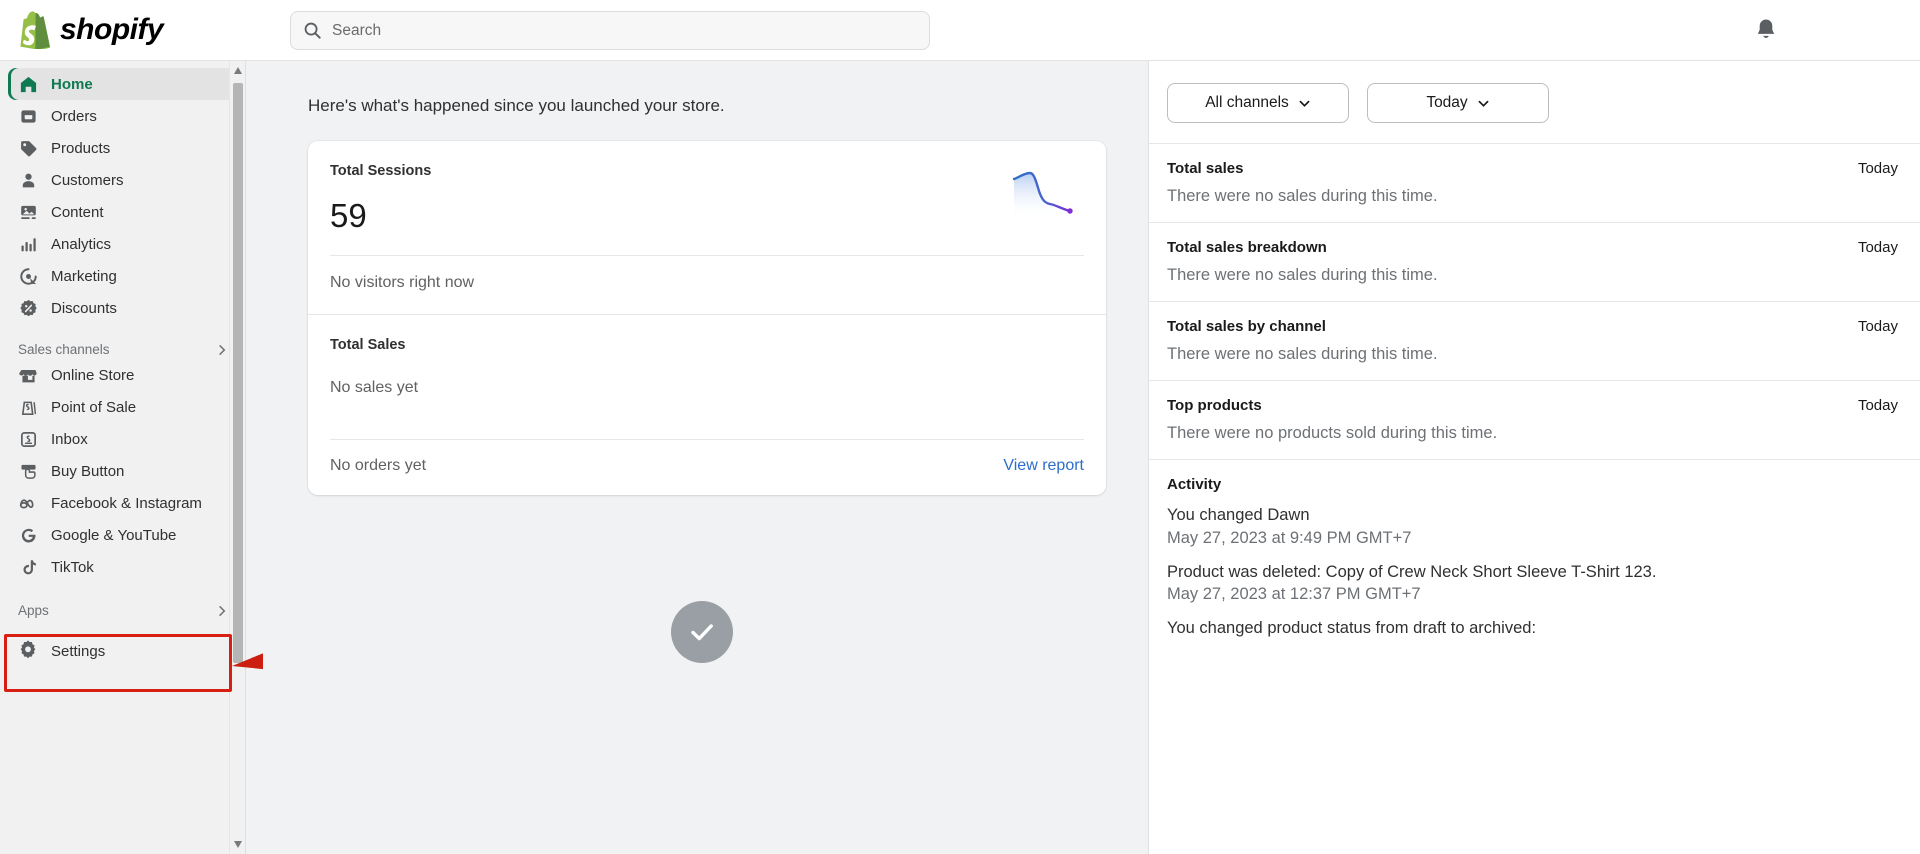  I want to click on sidebar-item-label: Buy Button, so click(88, 471).